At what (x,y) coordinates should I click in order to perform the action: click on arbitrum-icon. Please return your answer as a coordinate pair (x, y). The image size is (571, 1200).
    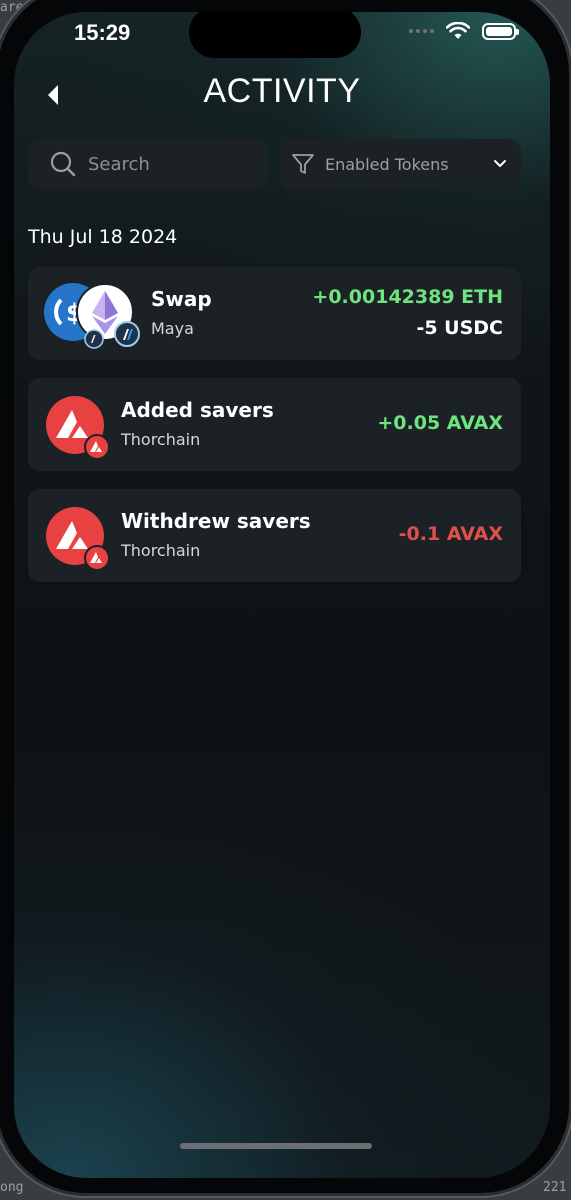
    Looking at the image, I should click on (127, 334).